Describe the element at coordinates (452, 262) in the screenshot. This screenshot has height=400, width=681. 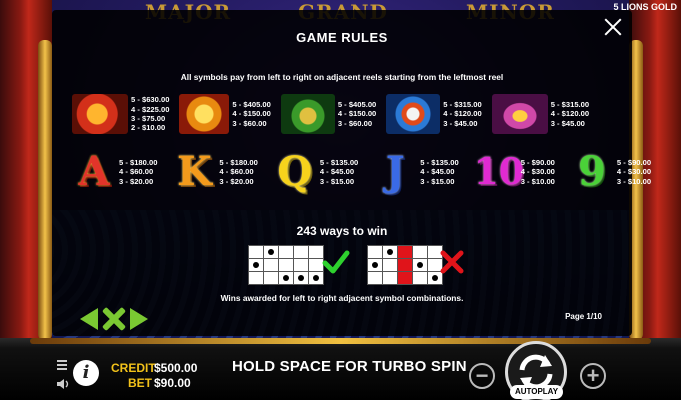
I see `cross-icon` at that location.